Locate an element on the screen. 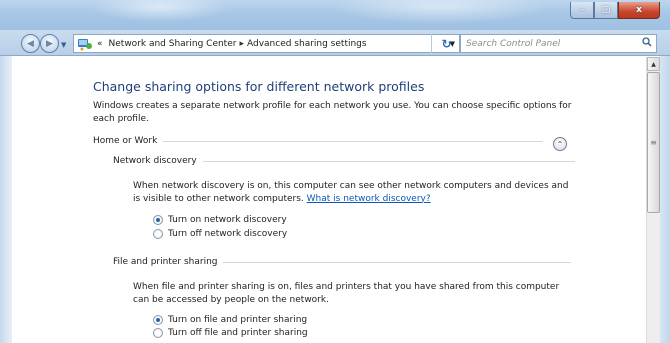 The width and height of the screenshot is (670, 343). vertical-scrollbar: ▲ ≡ is located at coordinates (653, 200).